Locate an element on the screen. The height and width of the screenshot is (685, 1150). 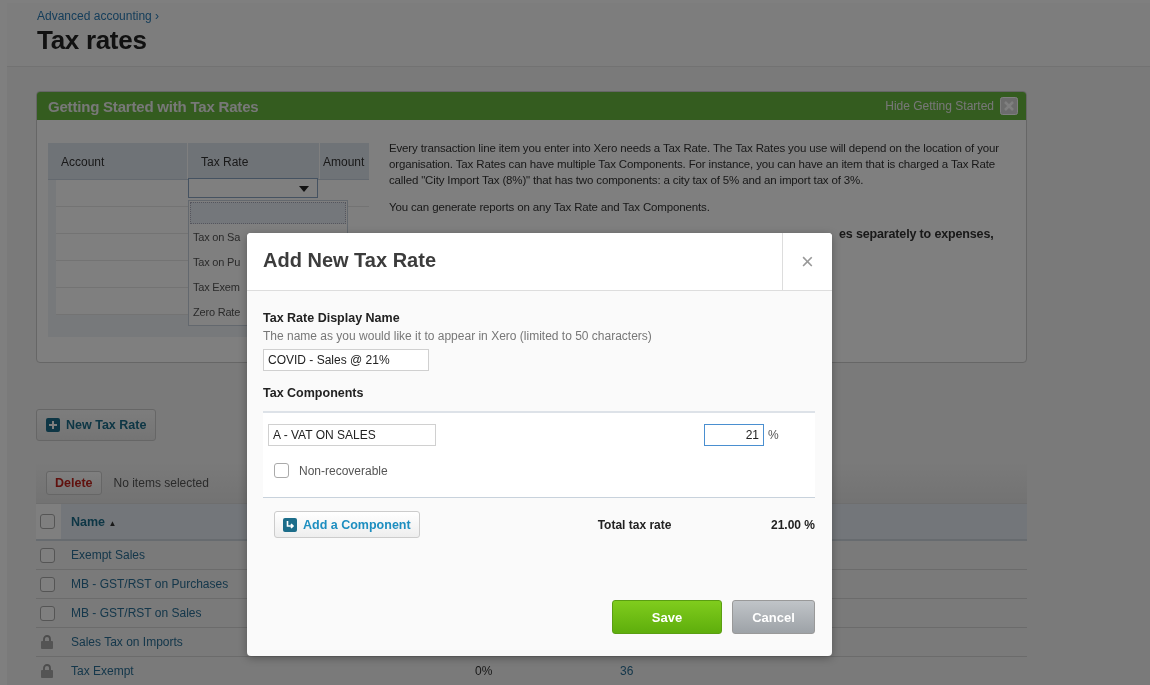
info-paragraph: es separately to expenses, is located at coordinates (916, 234).